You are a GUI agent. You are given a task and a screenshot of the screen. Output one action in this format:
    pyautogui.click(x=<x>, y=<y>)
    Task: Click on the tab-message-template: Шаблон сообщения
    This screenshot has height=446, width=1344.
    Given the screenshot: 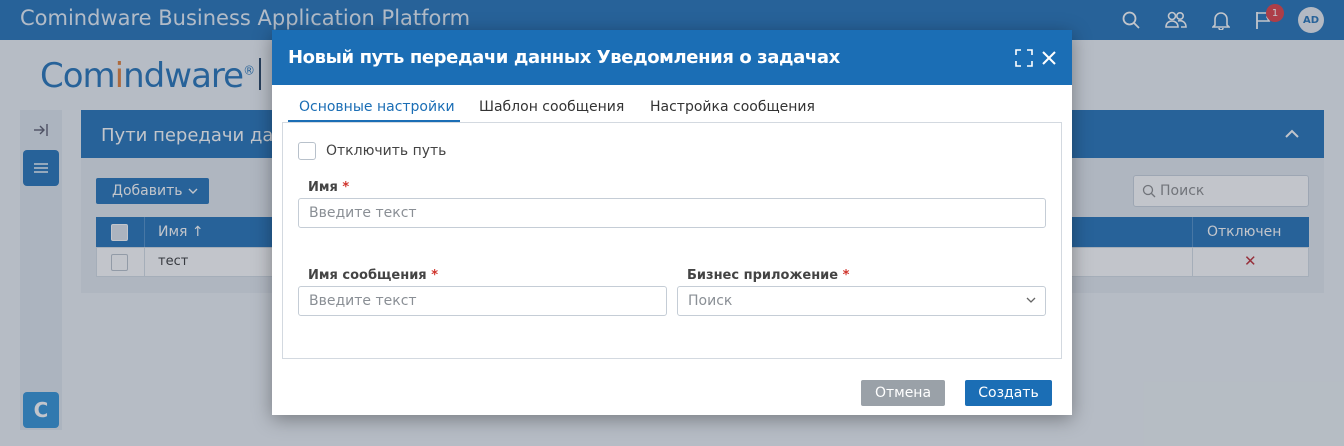 What is the action you would take?
    pyautogui.click(x=551, y=107)
    